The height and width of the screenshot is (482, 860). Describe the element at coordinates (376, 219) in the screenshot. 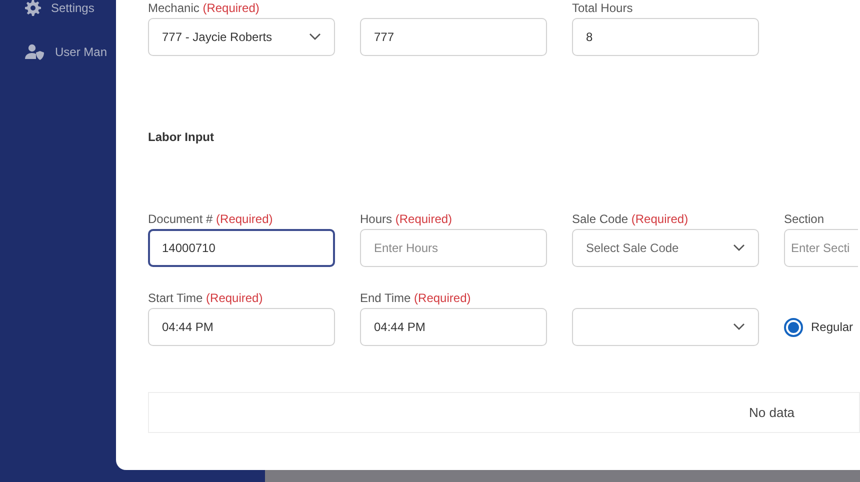

I see `field-label: Hours` at that location.